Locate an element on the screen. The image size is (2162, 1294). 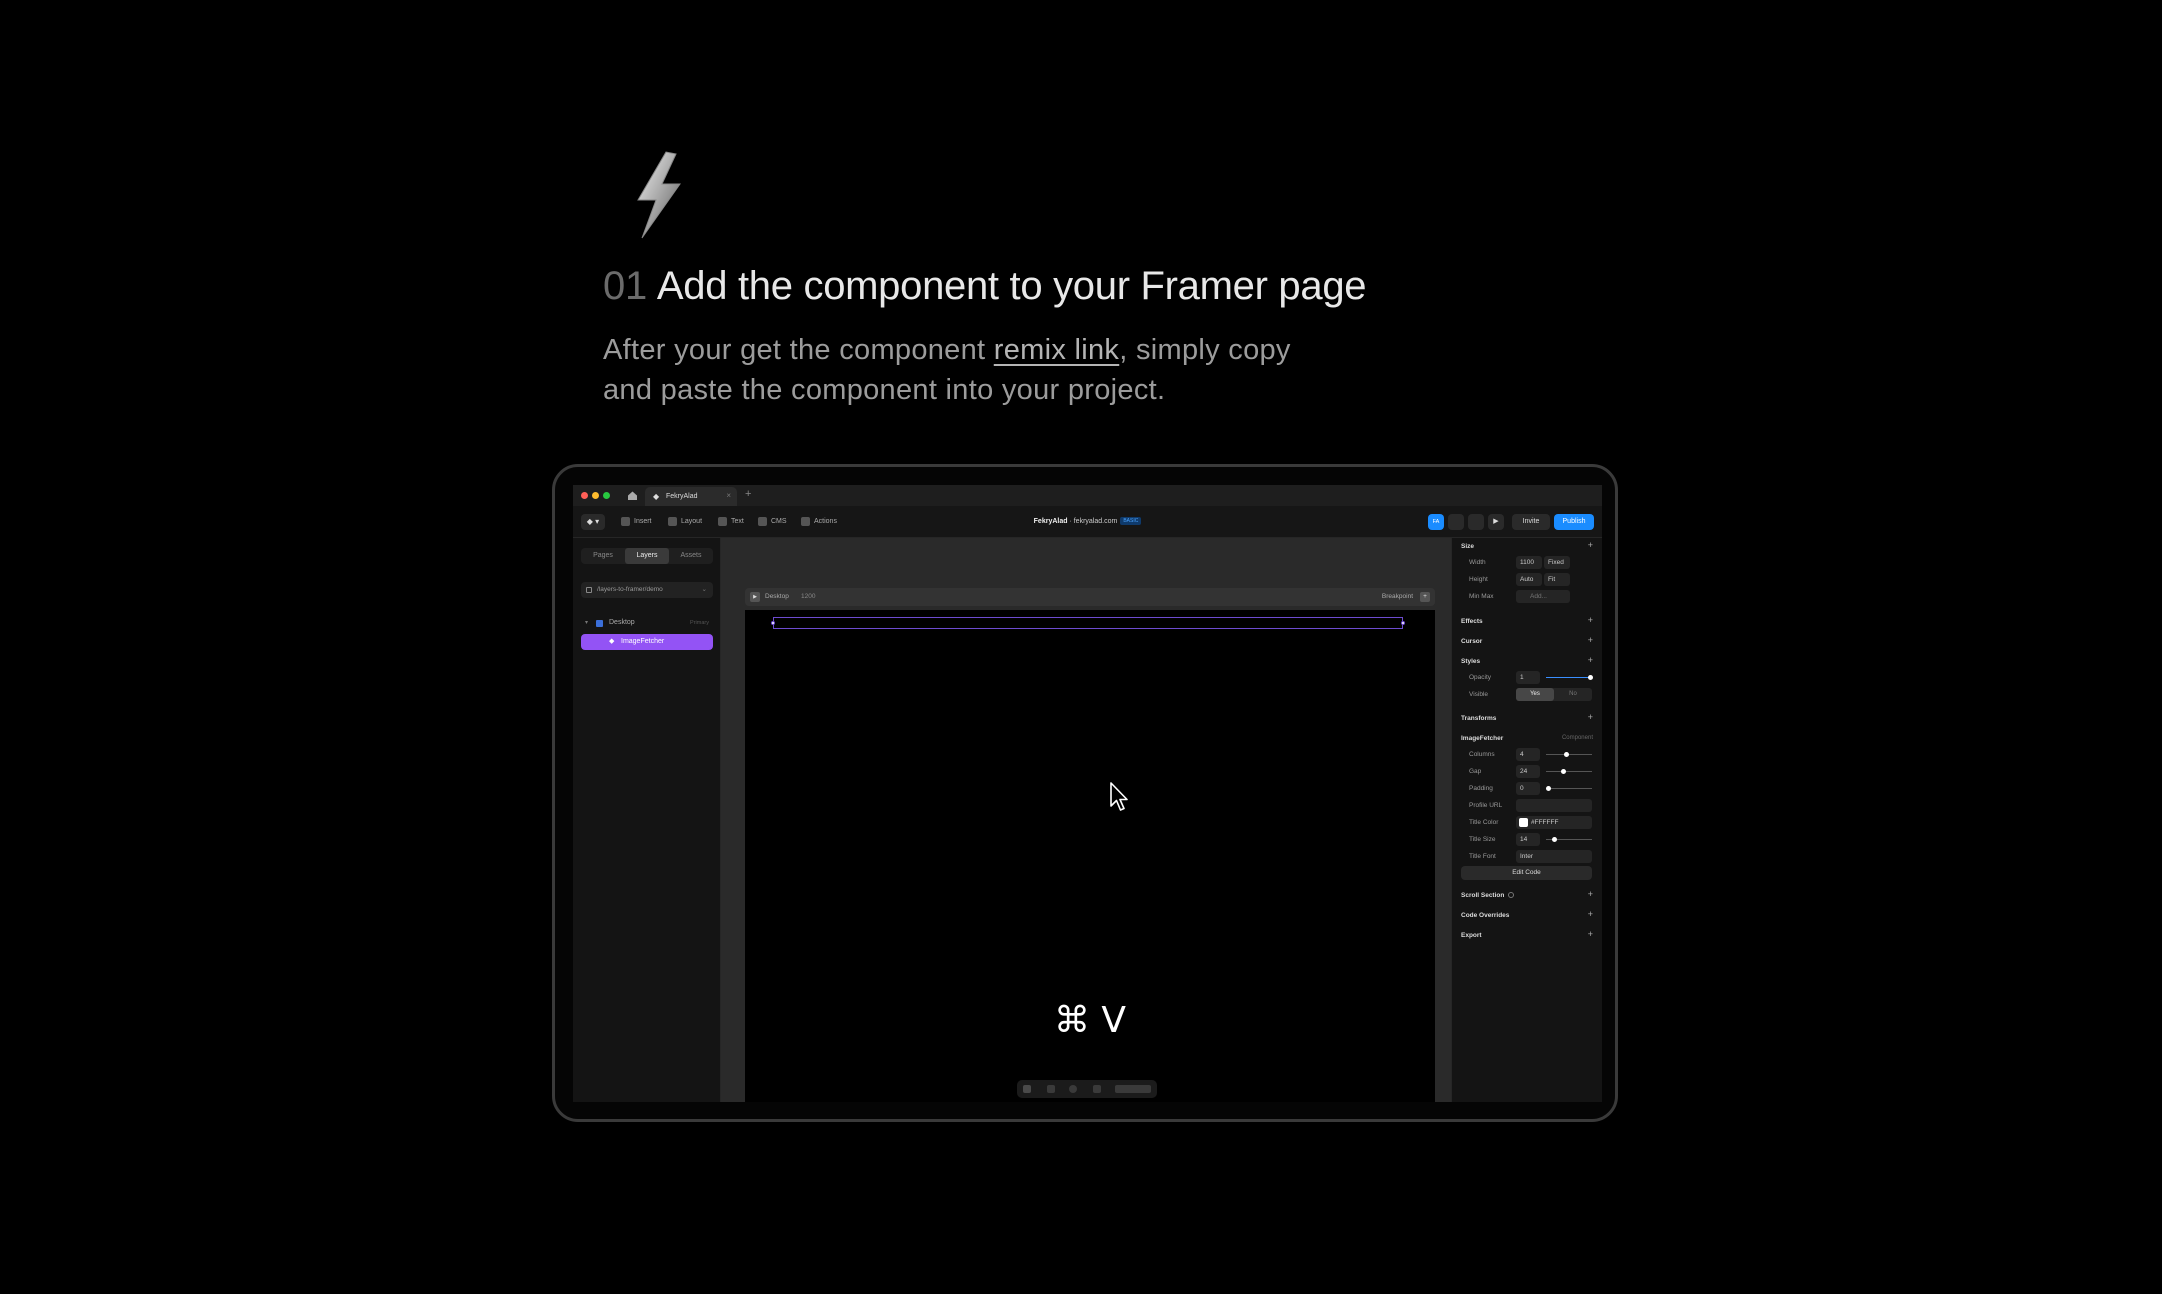
visible-toggle: Yes No is located at coordinates (1554, 694).